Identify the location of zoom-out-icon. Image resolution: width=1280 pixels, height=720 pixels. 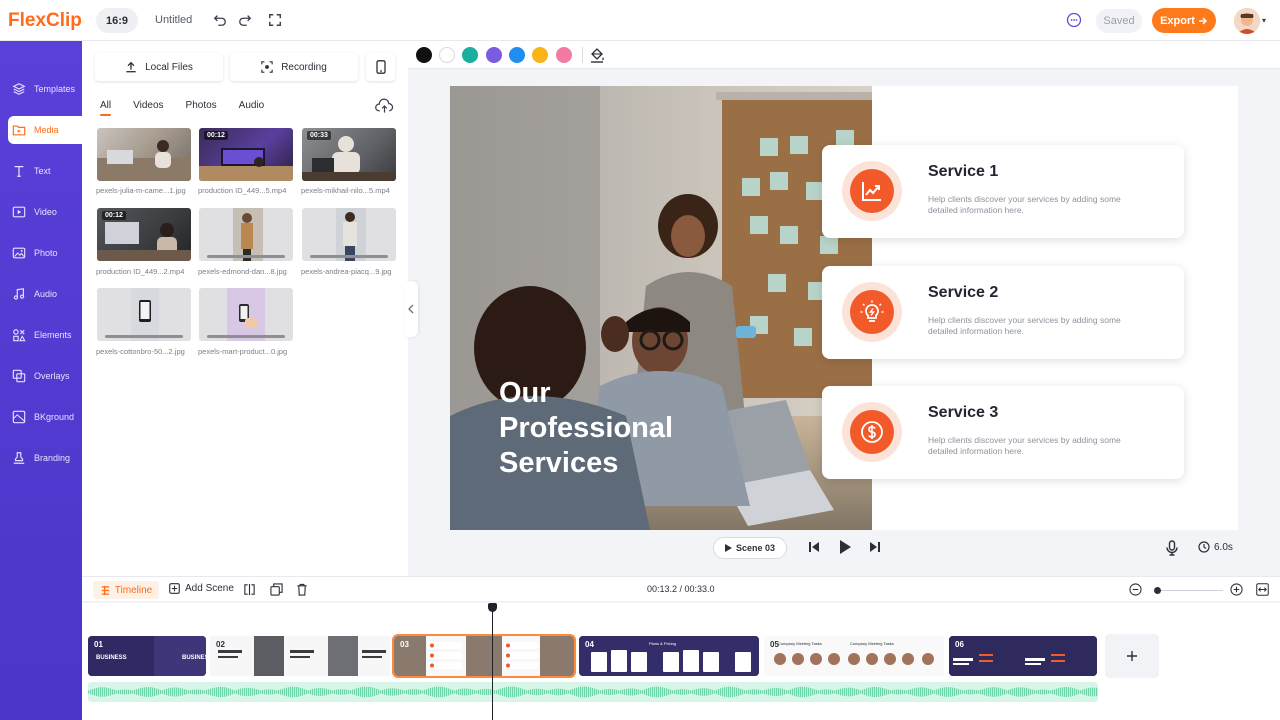
(1135, 591).